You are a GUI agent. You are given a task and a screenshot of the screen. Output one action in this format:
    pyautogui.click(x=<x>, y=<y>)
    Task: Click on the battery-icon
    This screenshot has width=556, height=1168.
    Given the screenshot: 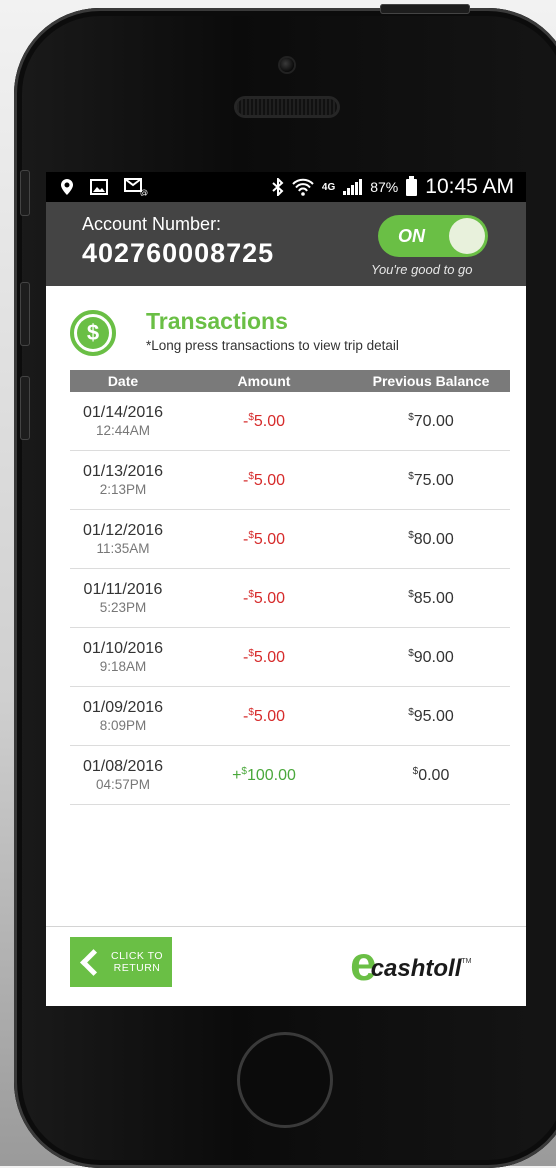 What is the action you would take?
    pyautogui.click(x=412, y=185)
    